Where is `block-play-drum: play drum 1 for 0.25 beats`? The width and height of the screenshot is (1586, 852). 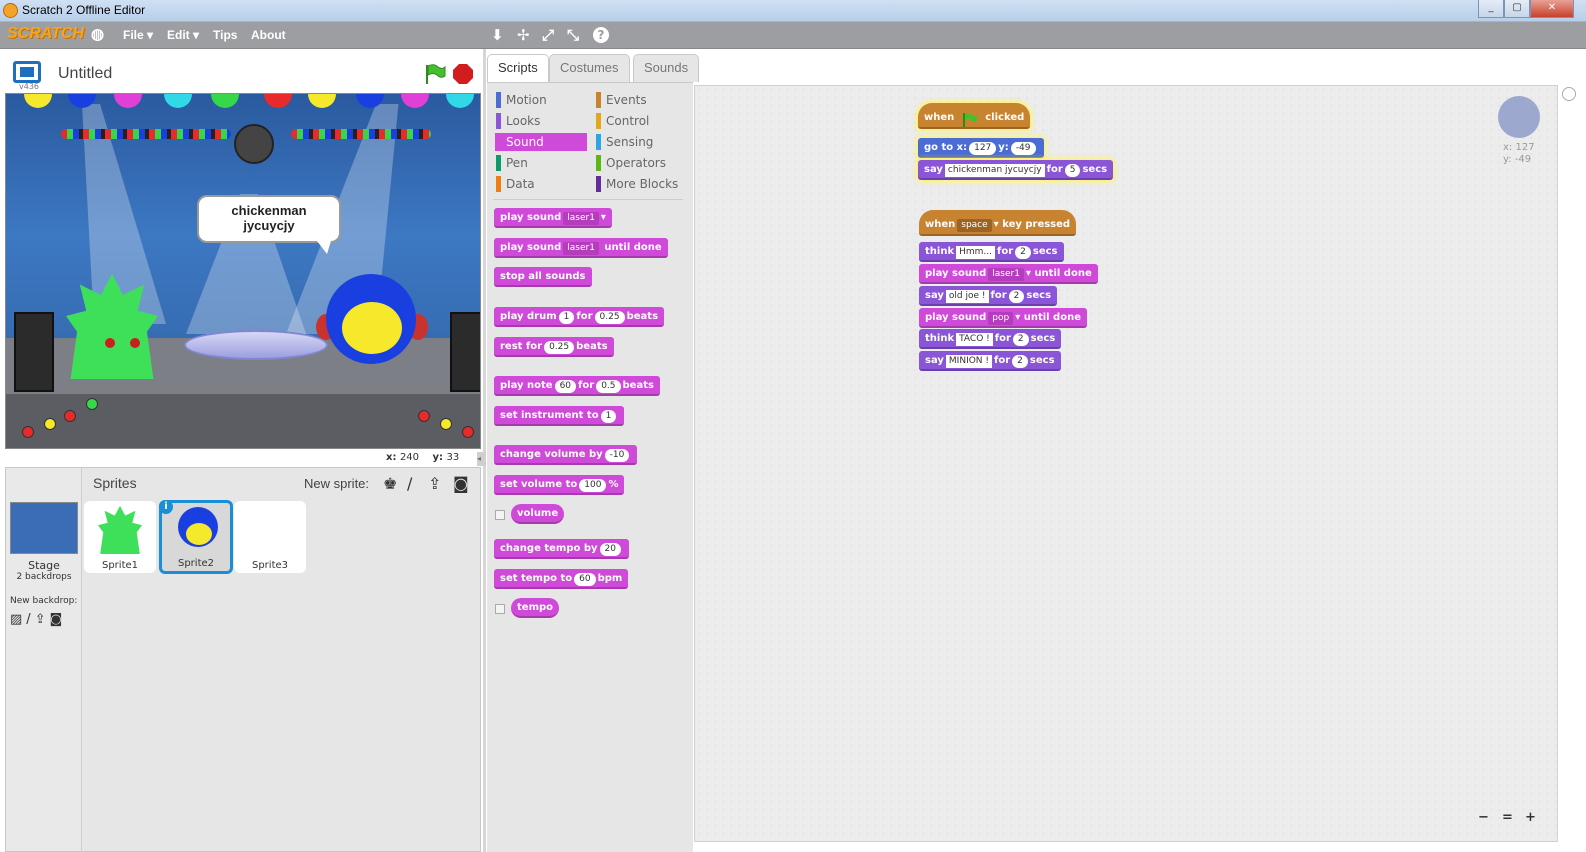 block-play-drum: play drum 1 for 0.25 beats is located at coordinates (579, 317).